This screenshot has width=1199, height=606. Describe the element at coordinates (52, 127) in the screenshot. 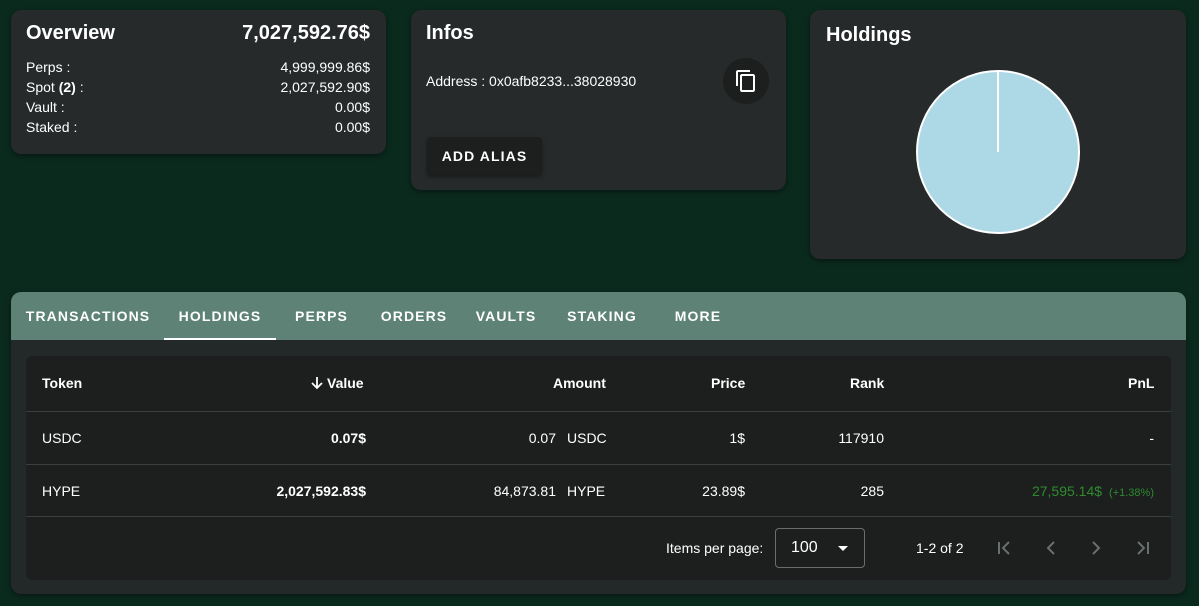

I see `overview-label: Staked :` at that location.